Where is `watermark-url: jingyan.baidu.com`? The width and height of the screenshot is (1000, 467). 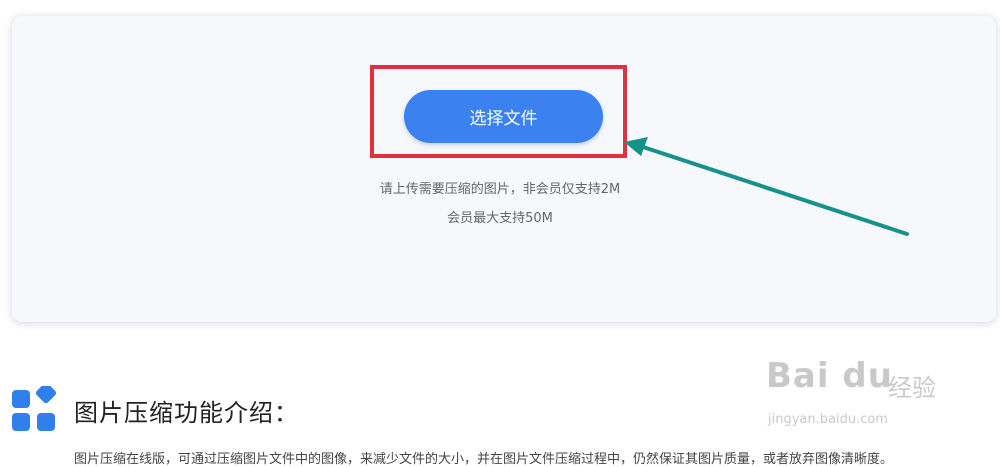
watermark-url: jingyan.baidu.com is located at coordinates (828, 419).